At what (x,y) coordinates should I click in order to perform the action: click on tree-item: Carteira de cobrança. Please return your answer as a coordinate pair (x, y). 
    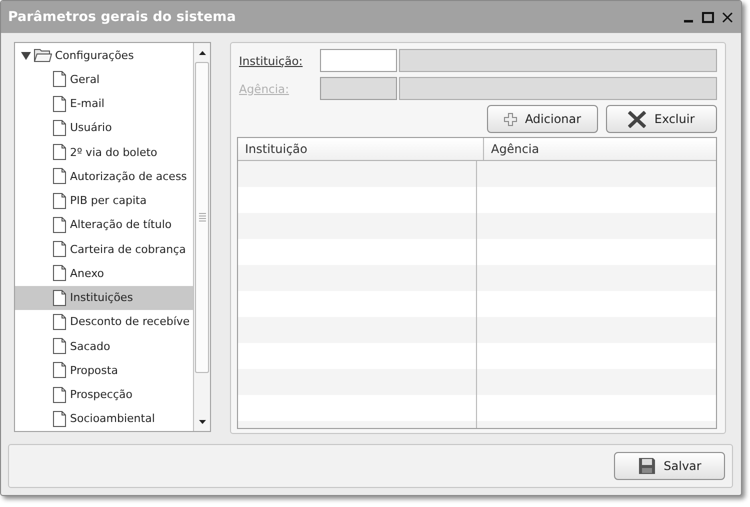
    Looking at the image, I should click on (104, 249).